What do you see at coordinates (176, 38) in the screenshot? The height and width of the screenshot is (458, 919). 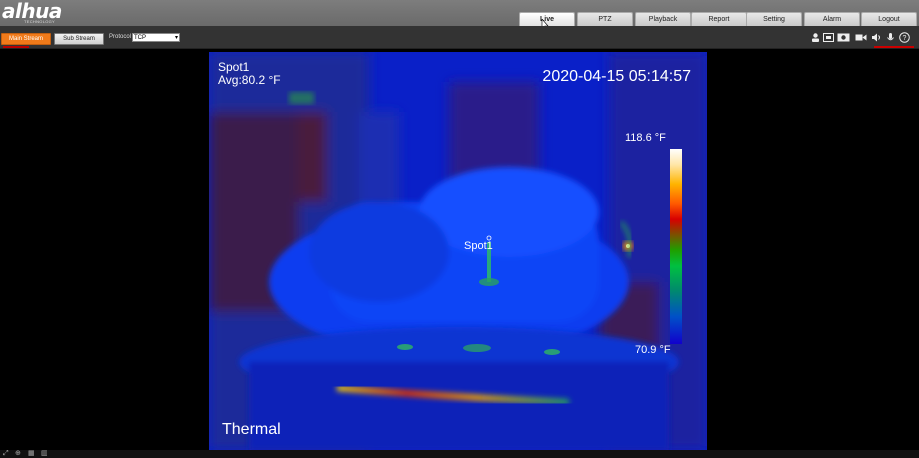 I see `chevron-down-icon: ▾` at bounding box center [176, 38].